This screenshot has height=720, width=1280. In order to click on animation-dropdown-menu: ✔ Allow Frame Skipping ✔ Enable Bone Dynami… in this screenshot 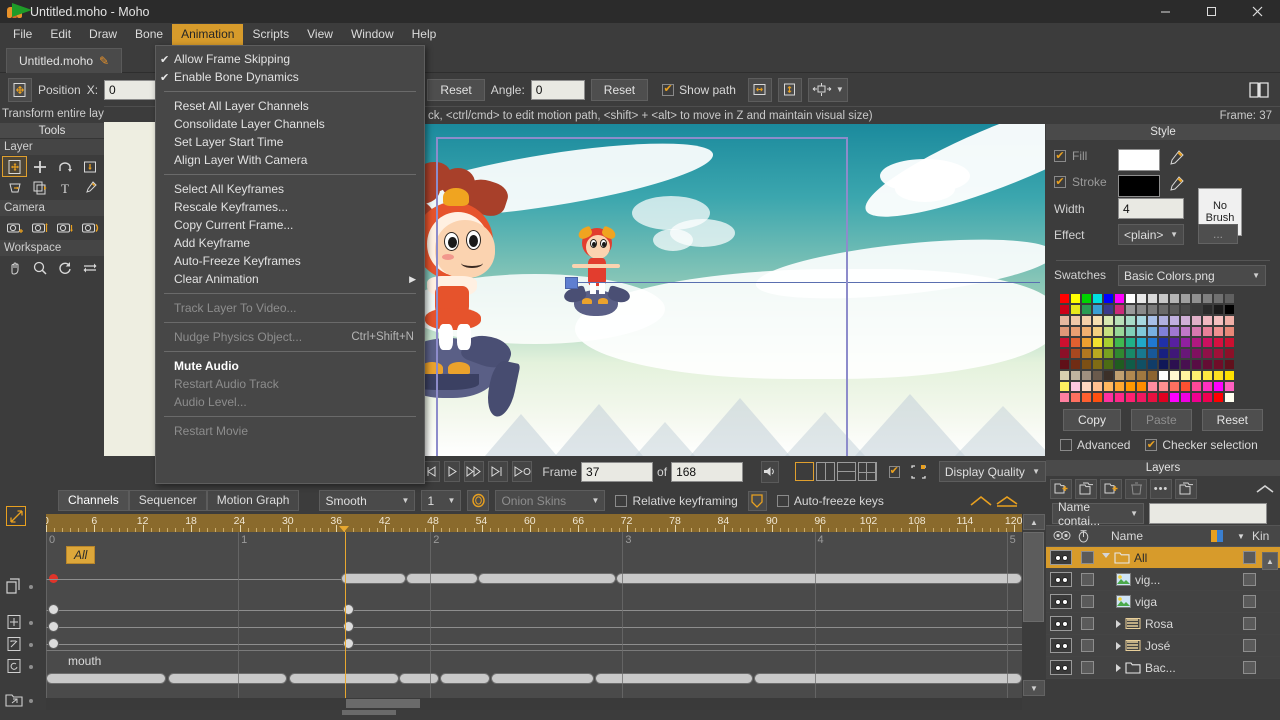, I will do `click(290, 264)`.